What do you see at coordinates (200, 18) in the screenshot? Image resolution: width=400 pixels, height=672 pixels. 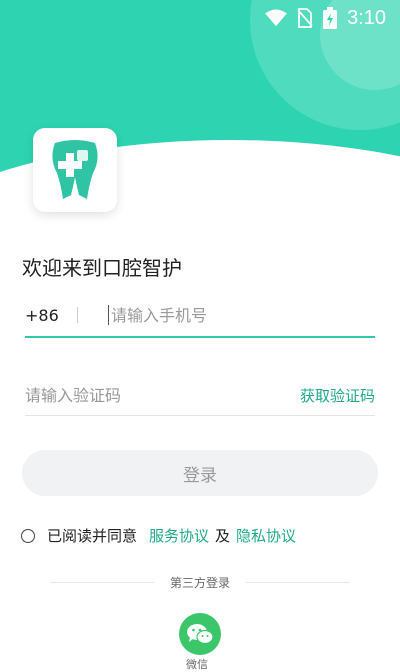 I see `status-bar: 3:10` at bounding box center [200, 18].